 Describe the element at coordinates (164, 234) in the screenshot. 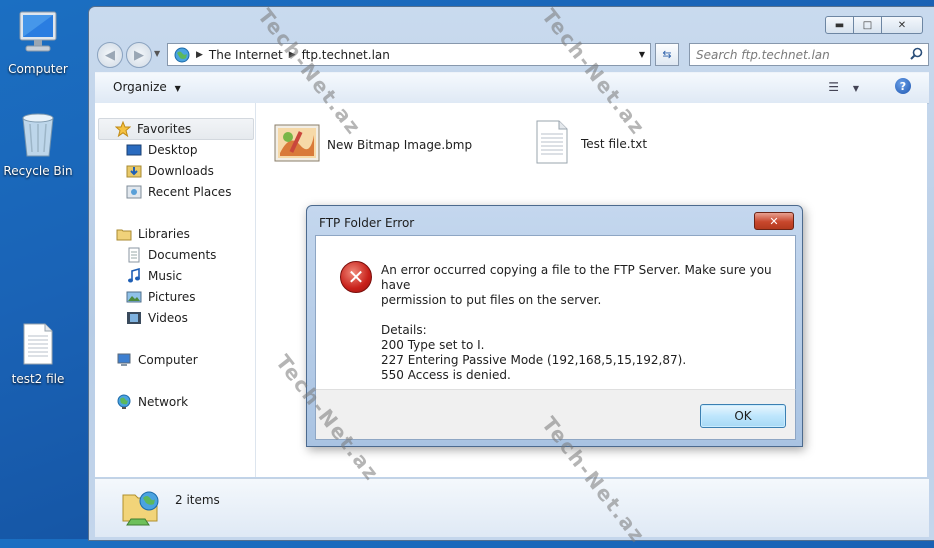

I see `nav-label: Libraries` at that location.